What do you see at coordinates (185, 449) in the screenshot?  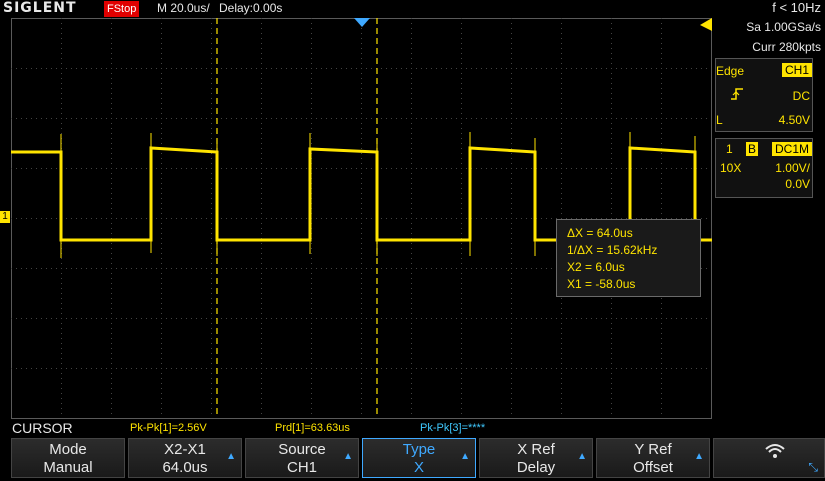 I see `softkey-x2-x1-label: X2-X1` at bounding box center [185, 449].